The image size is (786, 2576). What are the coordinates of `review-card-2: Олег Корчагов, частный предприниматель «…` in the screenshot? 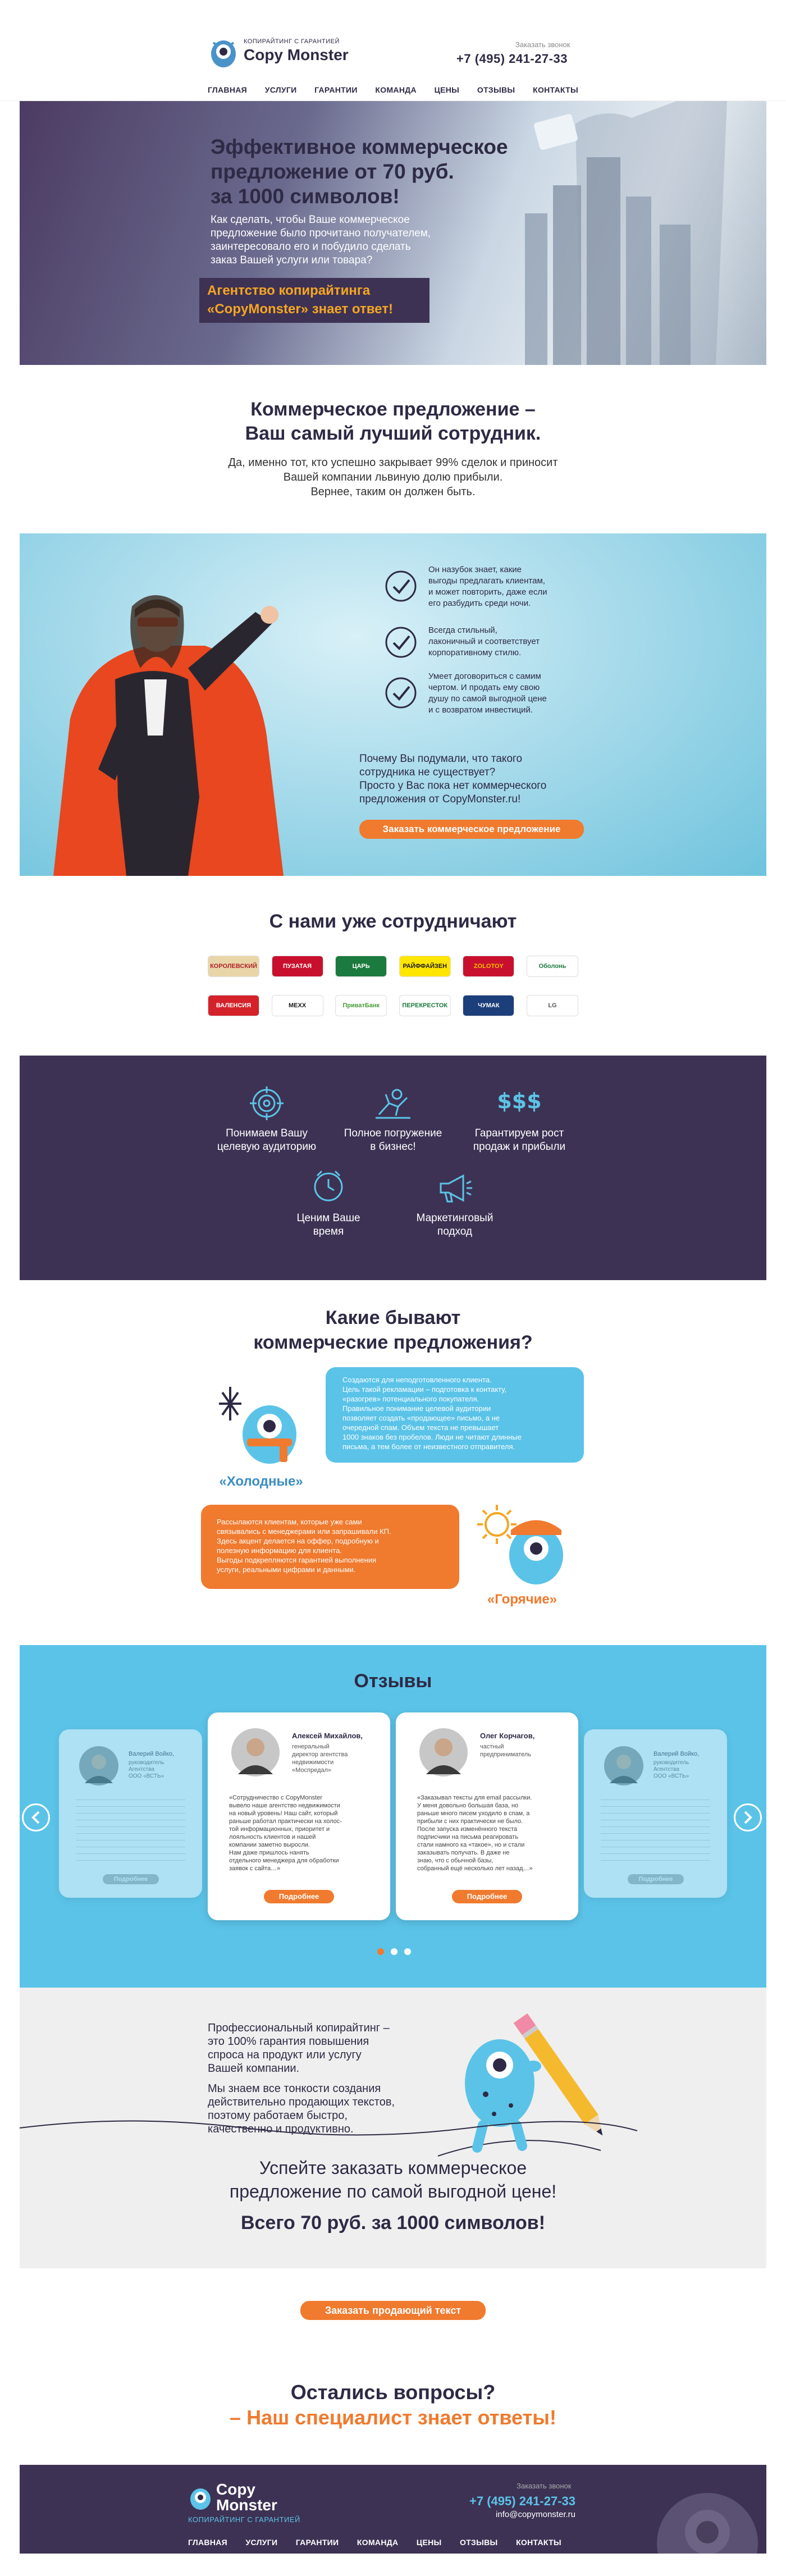 It's located at (487, 1816).